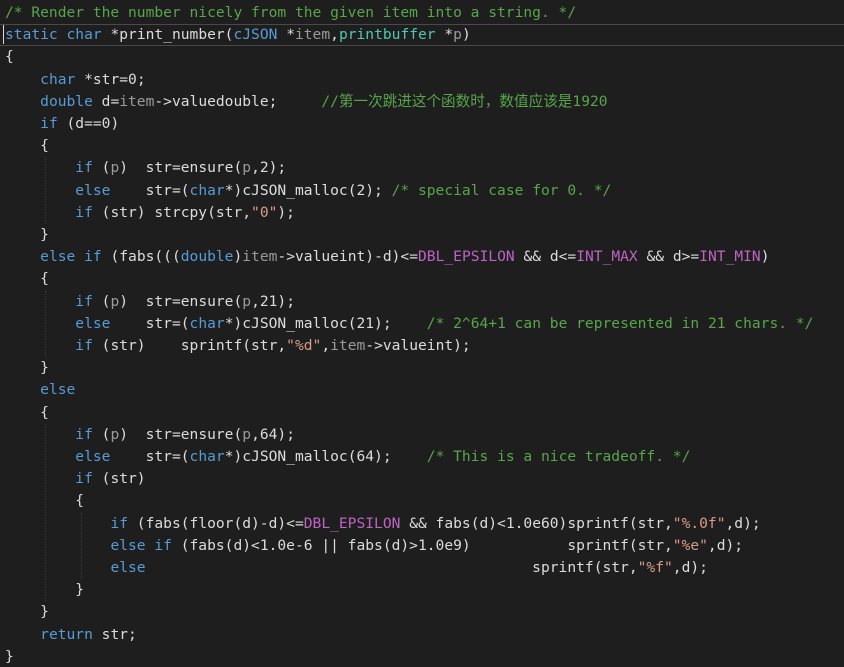  I want to click on code-line: if (p) str=ensure(p,64);, so click(150, 435).